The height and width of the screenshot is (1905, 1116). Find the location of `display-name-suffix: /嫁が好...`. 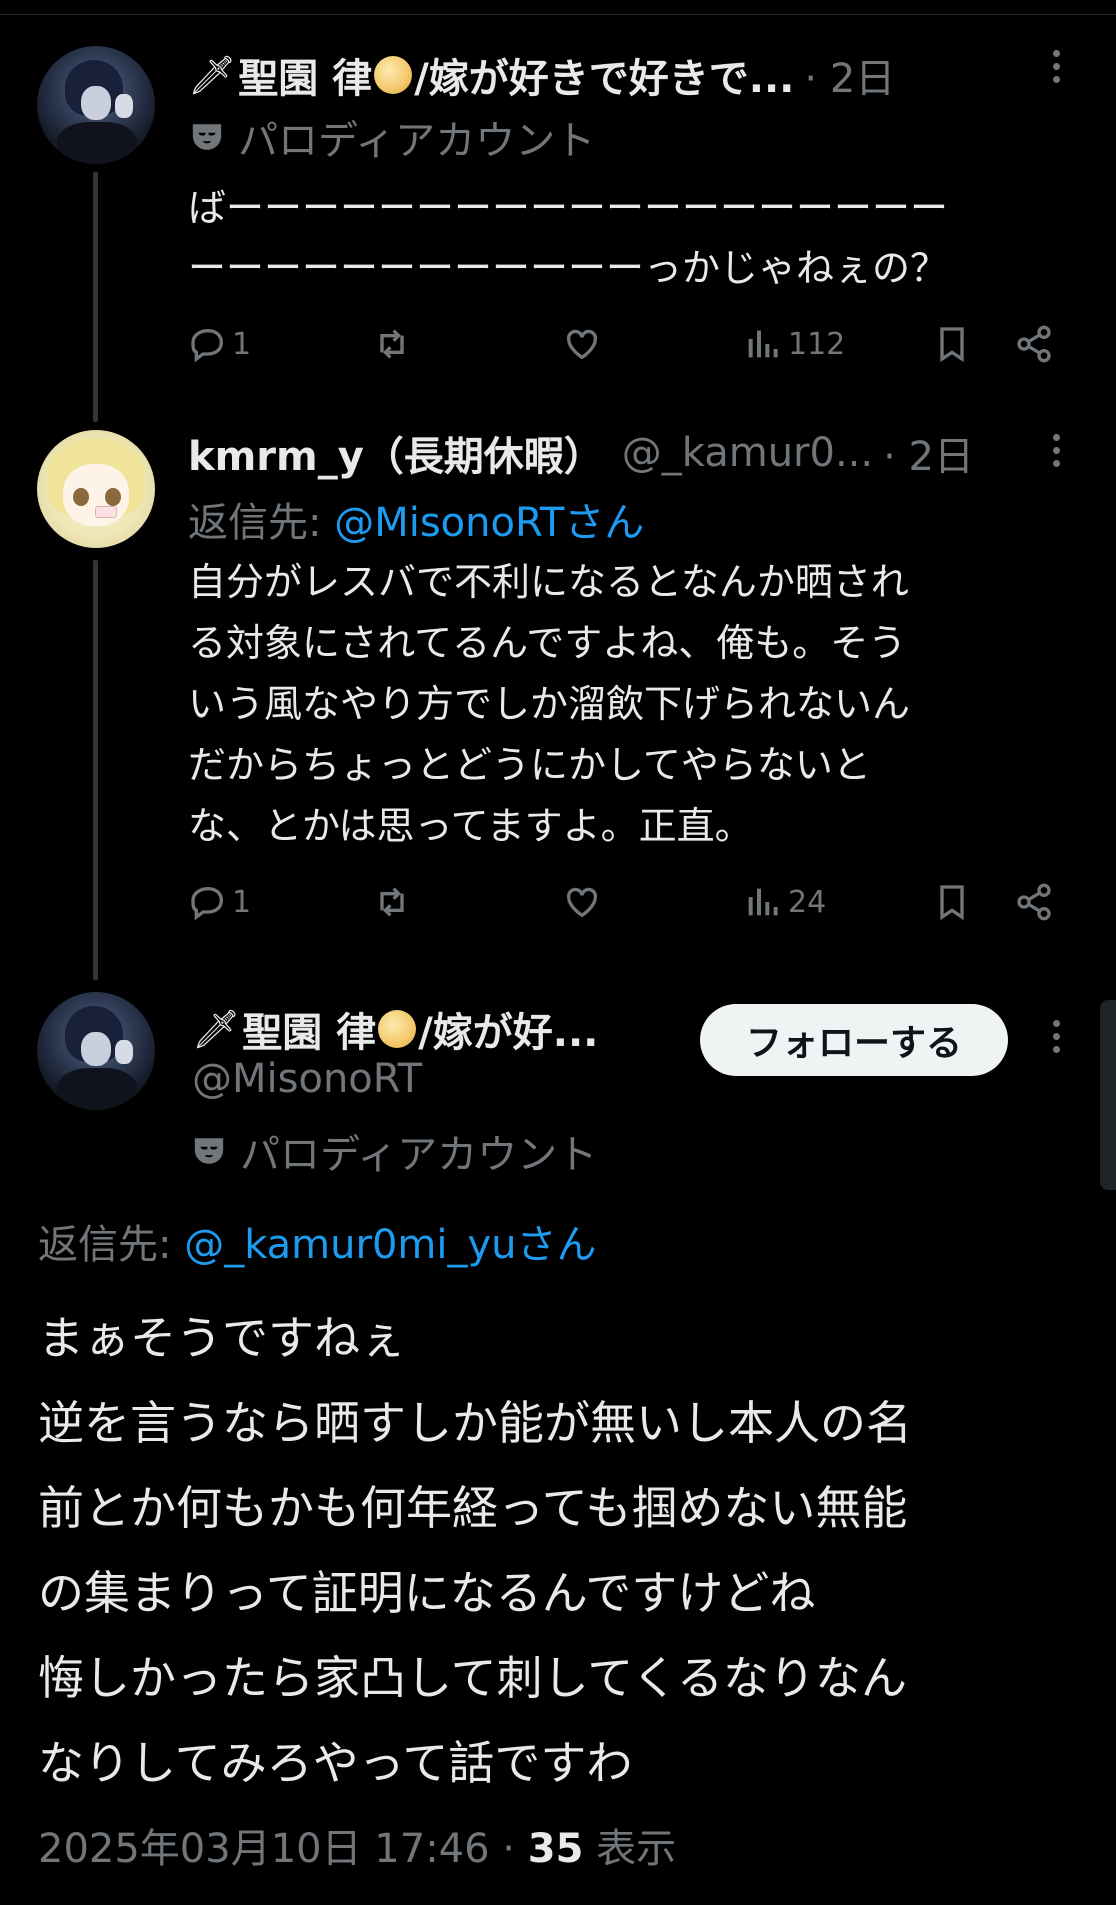

display-name-suffix: /嫁が好... is located at coordinates (508, 1029).